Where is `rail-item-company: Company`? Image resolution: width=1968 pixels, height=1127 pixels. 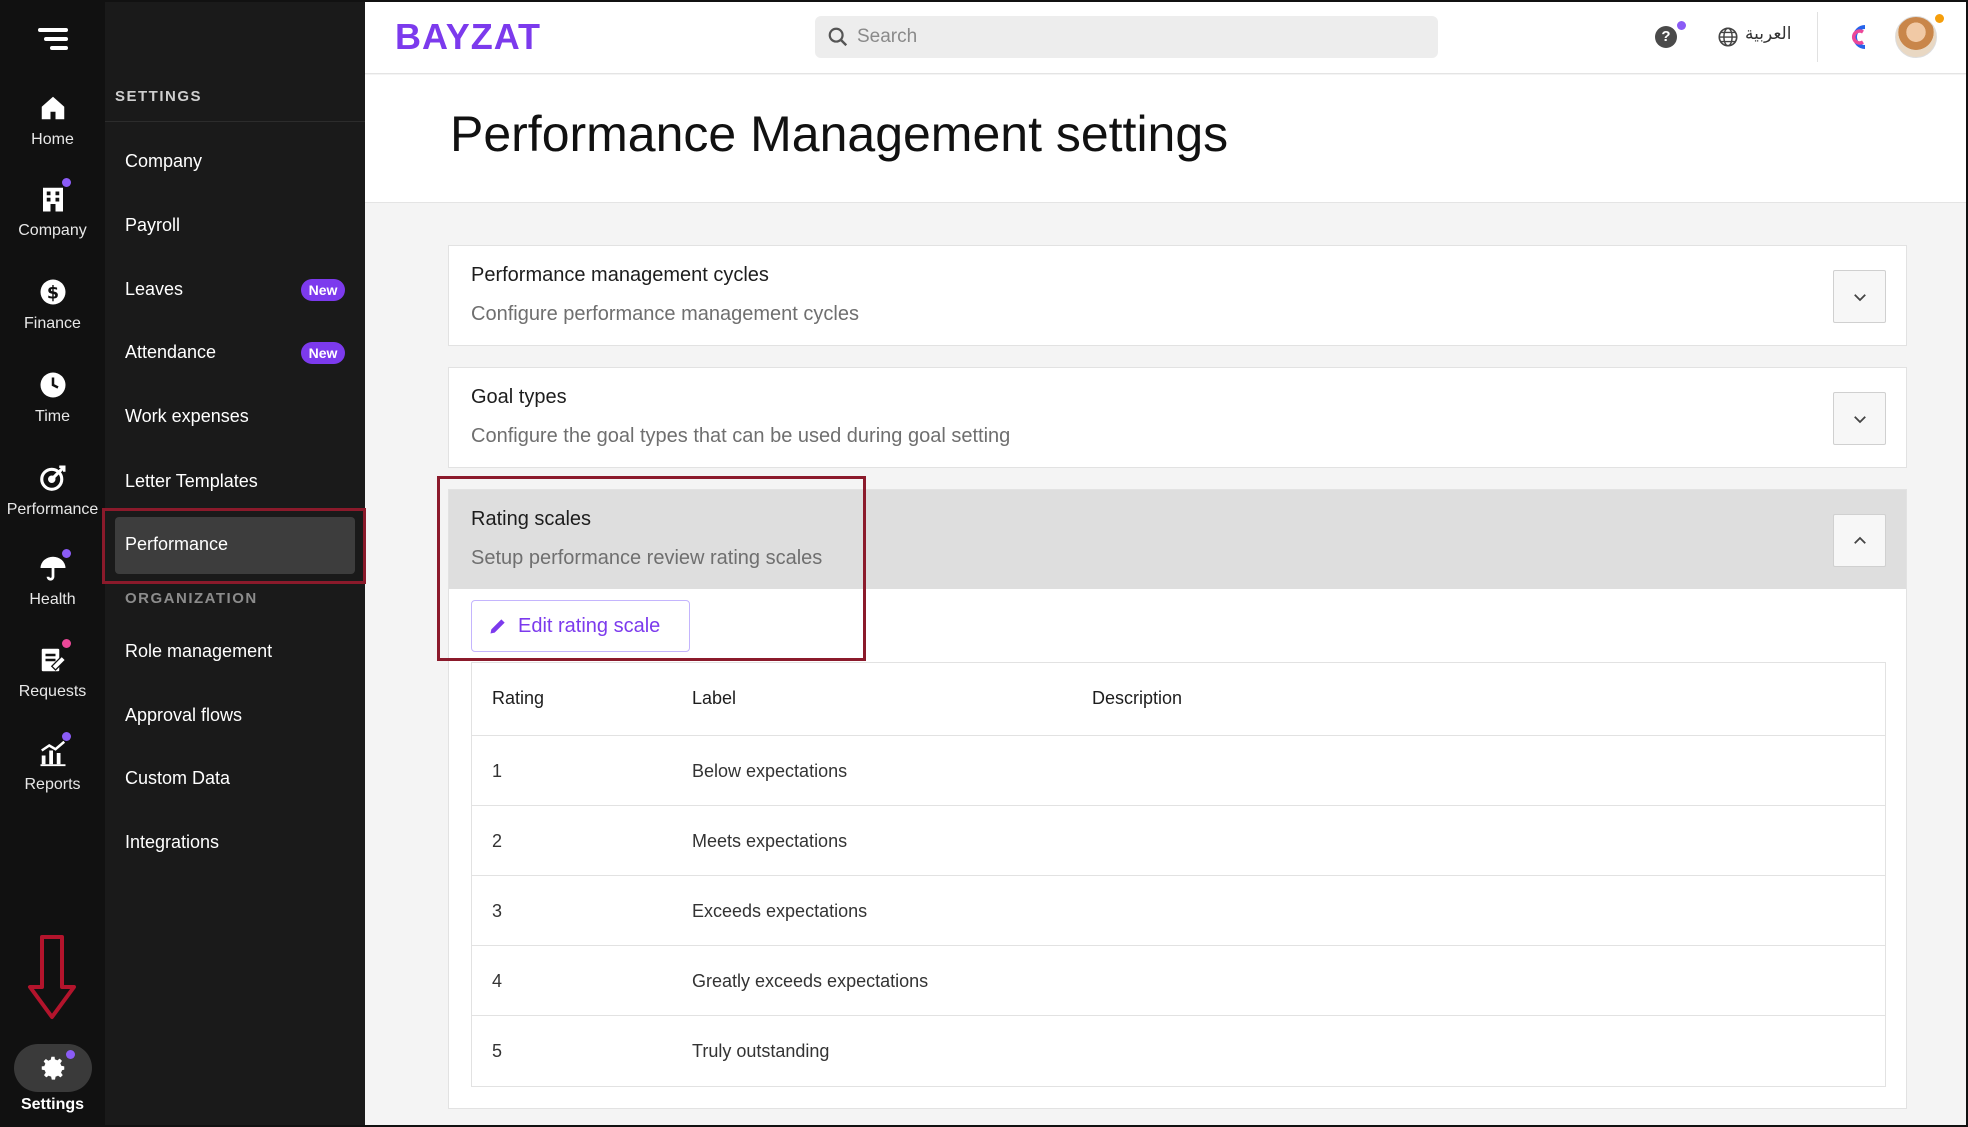
rail-item-company: Company is located at coordinates (52, 209).